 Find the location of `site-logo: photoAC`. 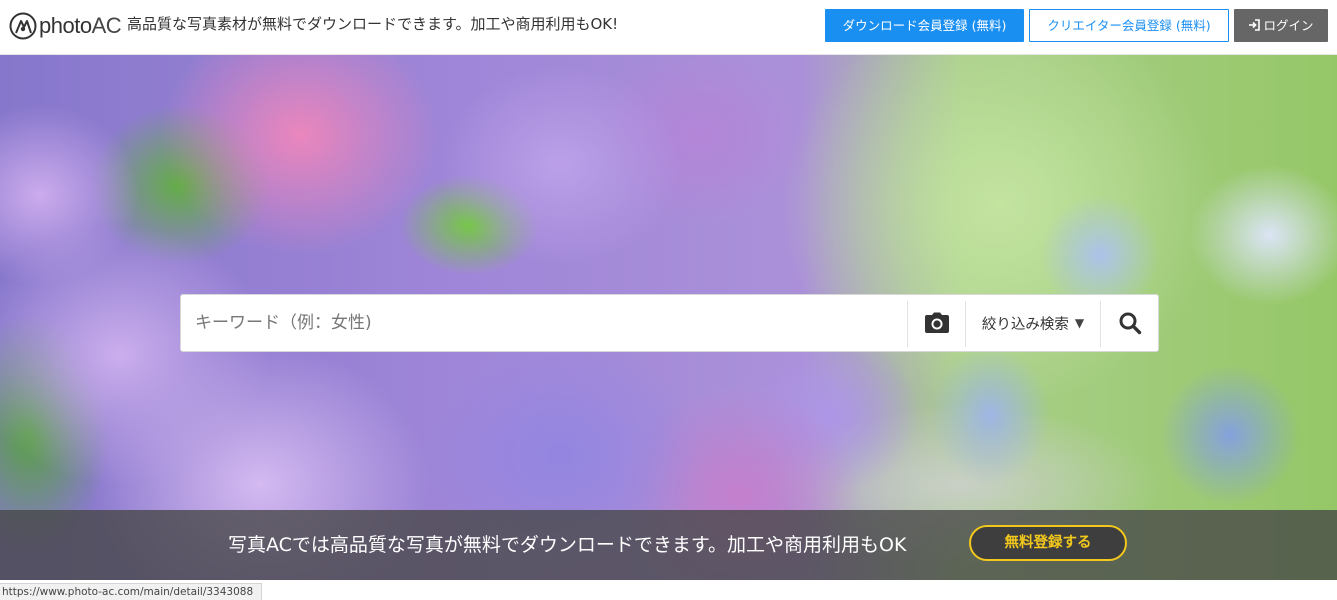

site-logo: photoAC is located at coordinates (65, 26).